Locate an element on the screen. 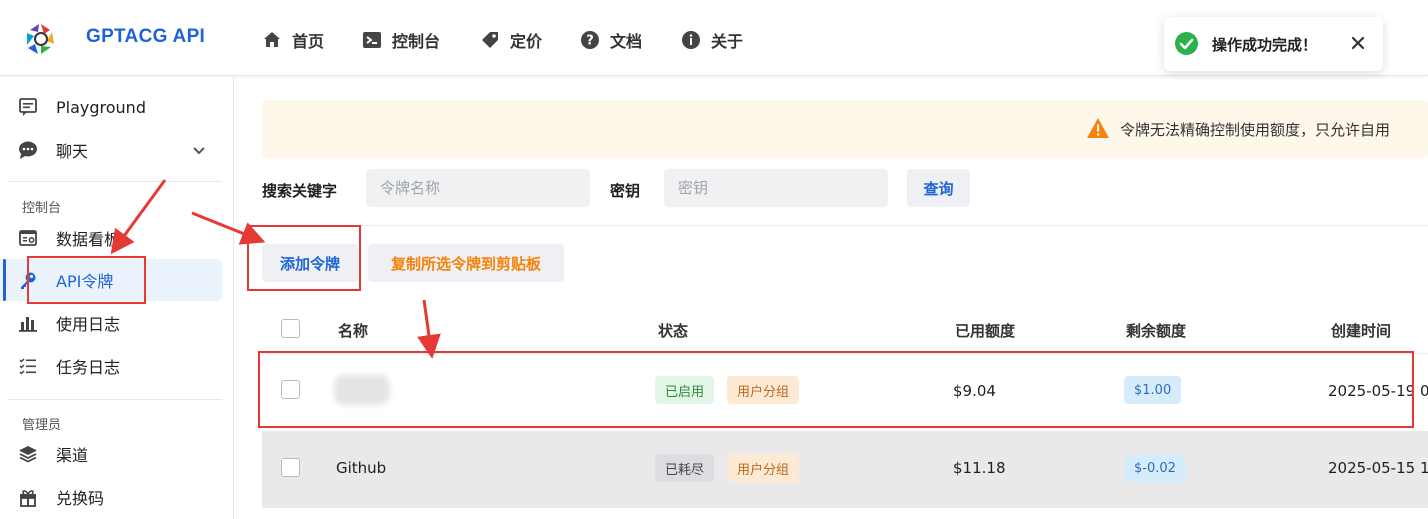 This screenshot has width=1428, height=519. remaining-quota-badge: $-0.02 is located at coordinates (1155, 468).